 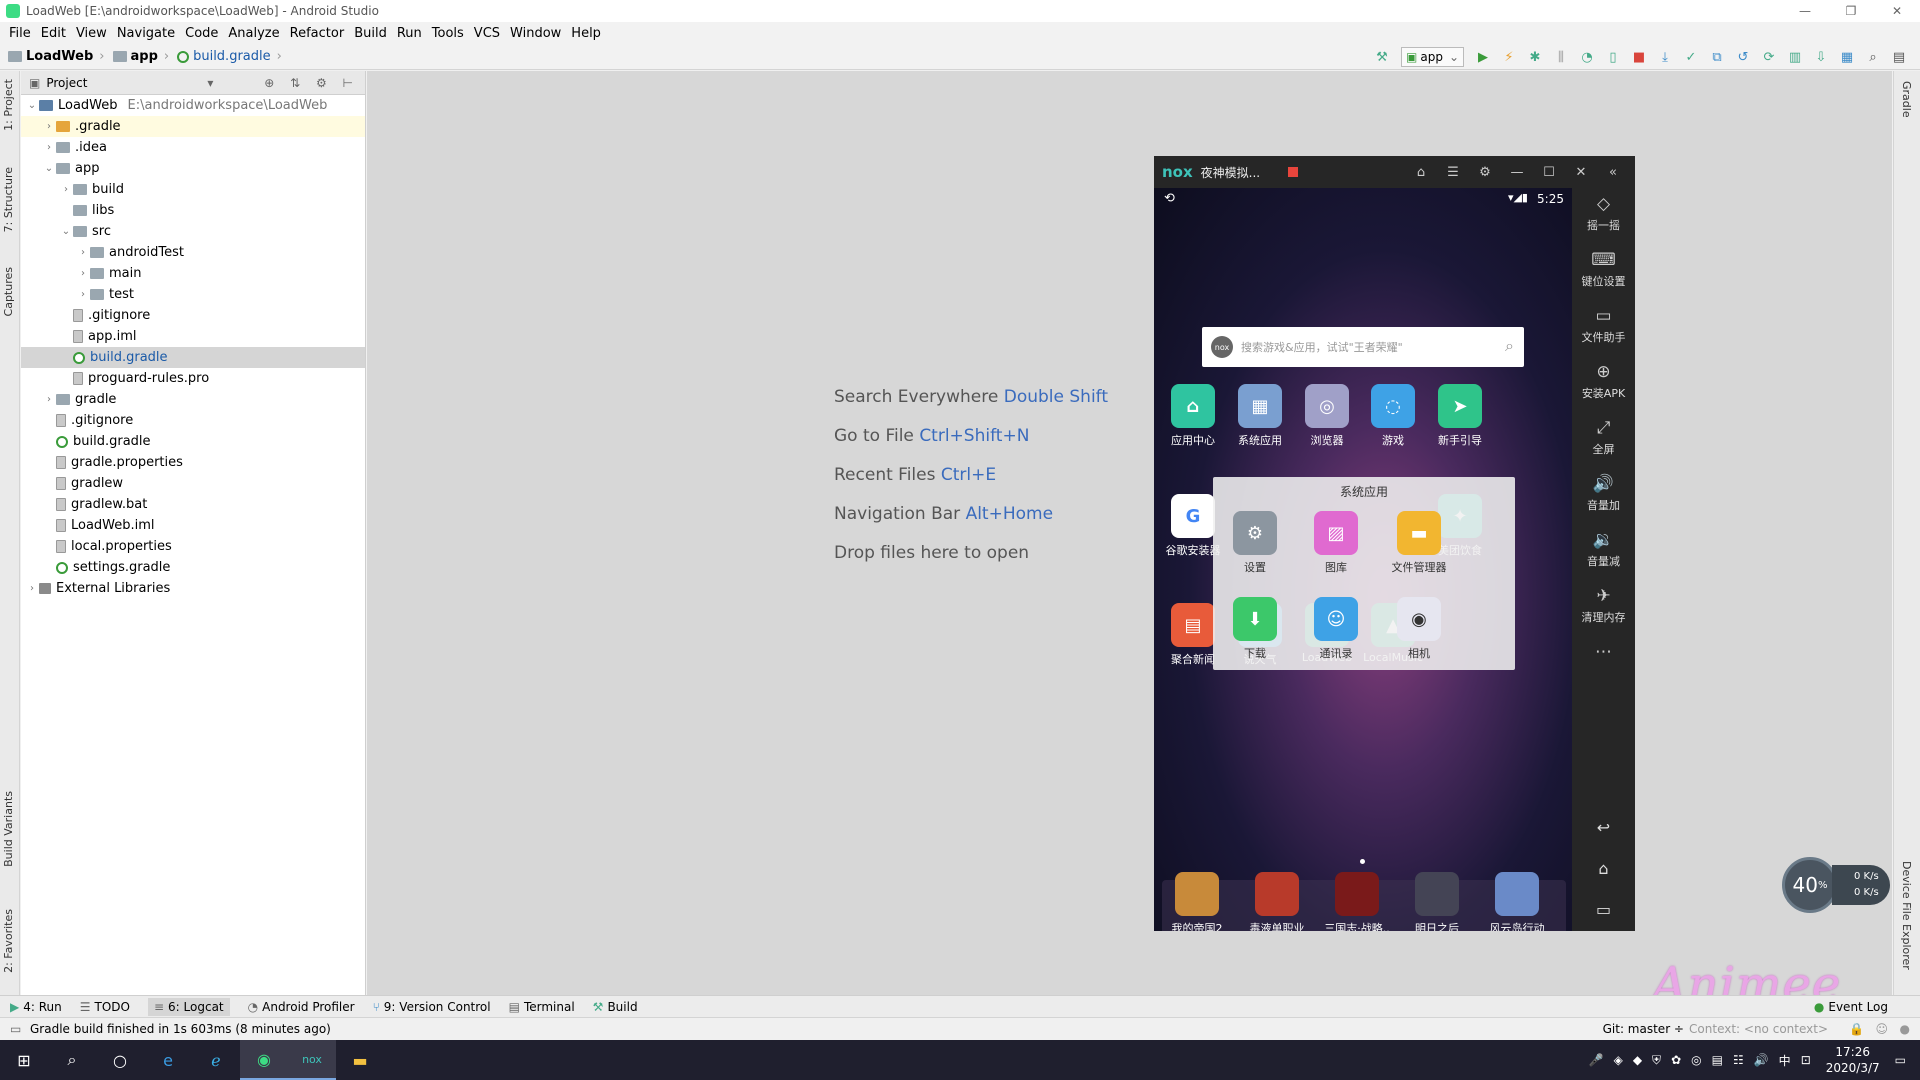 What do you see at coordinates (448, 33) in the screenshot?
I see `menu-tools: Tools` at bounding box center [448, 33].